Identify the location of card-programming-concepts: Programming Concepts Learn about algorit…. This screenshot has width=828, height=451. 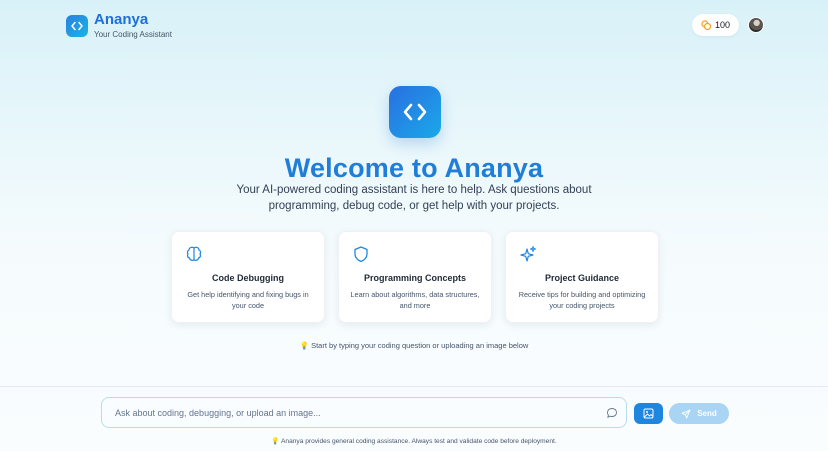
(415, 277).